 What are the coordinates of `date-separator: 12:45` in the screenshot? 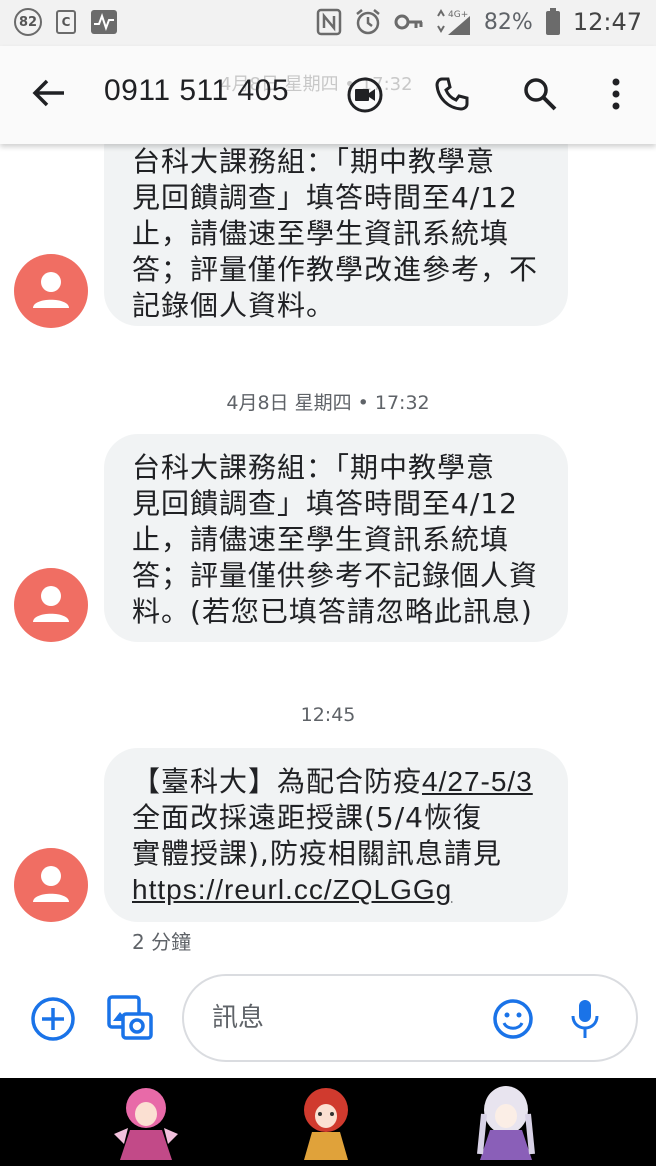 It's located at (328, 715).